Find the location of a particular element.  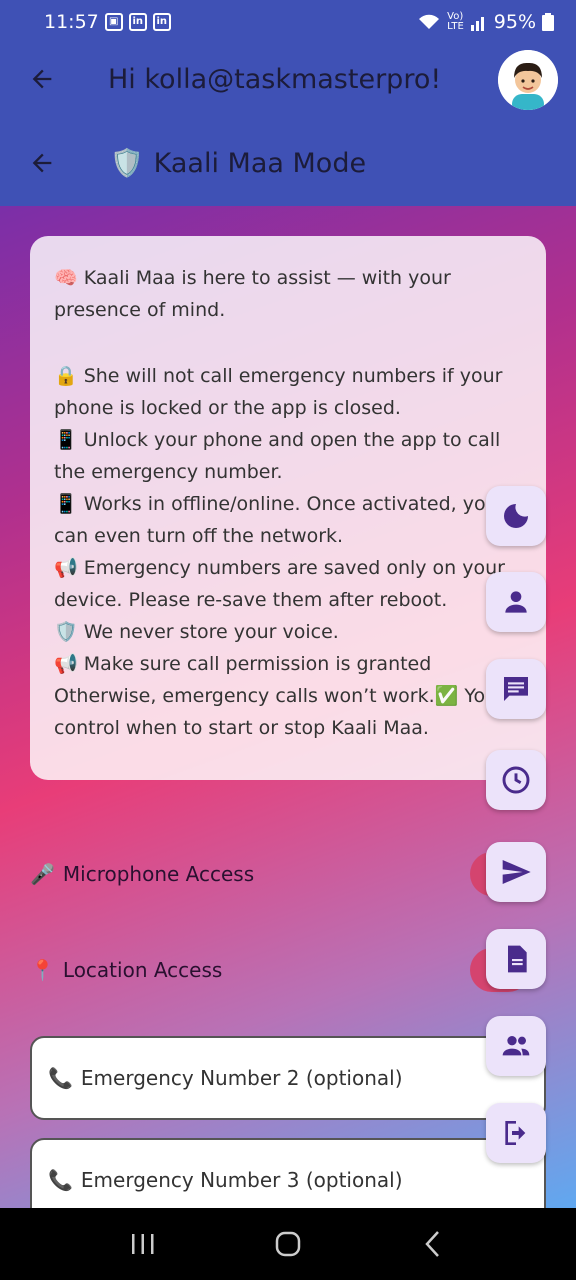

mode-row: 🛡️ Kaali Maa Mode is located at coordinates (288, 163).